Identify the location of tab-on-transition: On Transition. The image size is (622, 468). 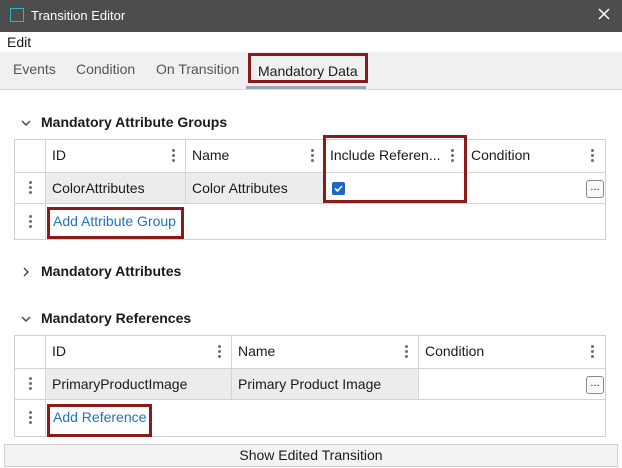
(197, 69).